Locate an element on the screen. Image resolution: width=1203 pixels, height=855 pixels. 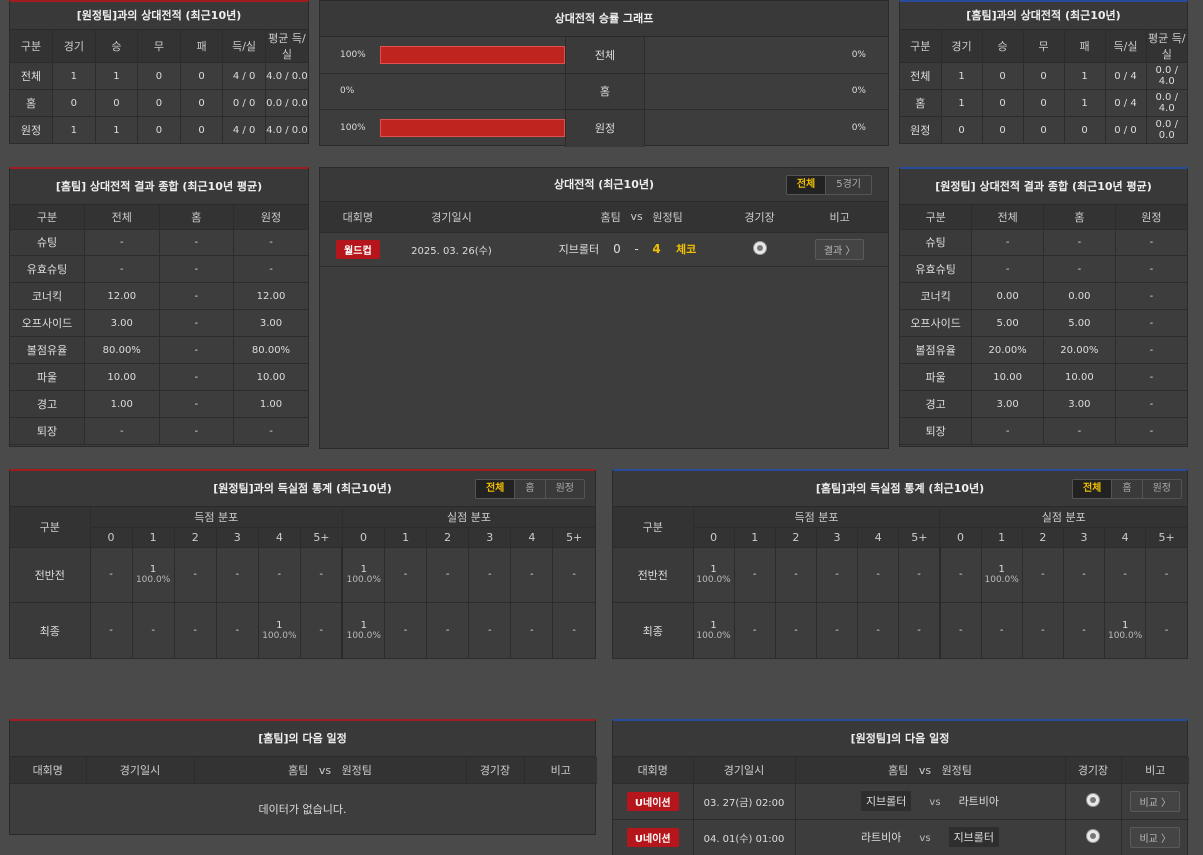
match-date: 2025. 03. 26(수) is located at coordinates (451, 249).